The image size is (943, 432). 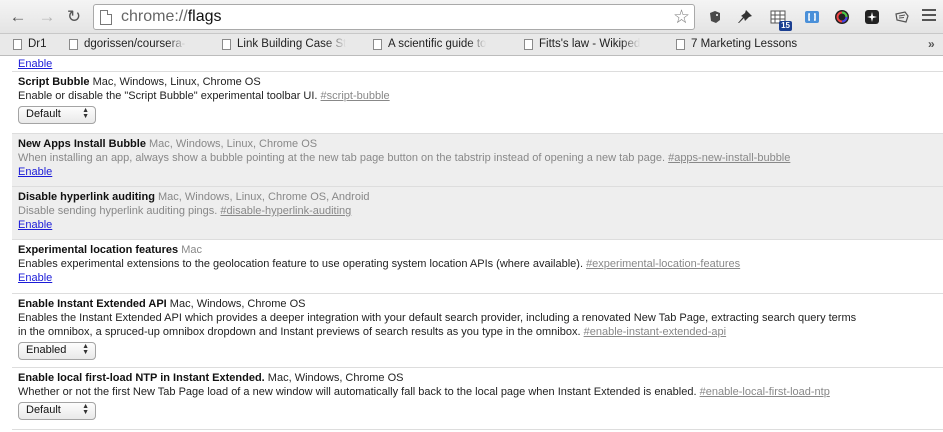 What do you see at coordinates (745, 17) in the screenshot?
I see `pushpin-icon` at bounding box center [745, 17].